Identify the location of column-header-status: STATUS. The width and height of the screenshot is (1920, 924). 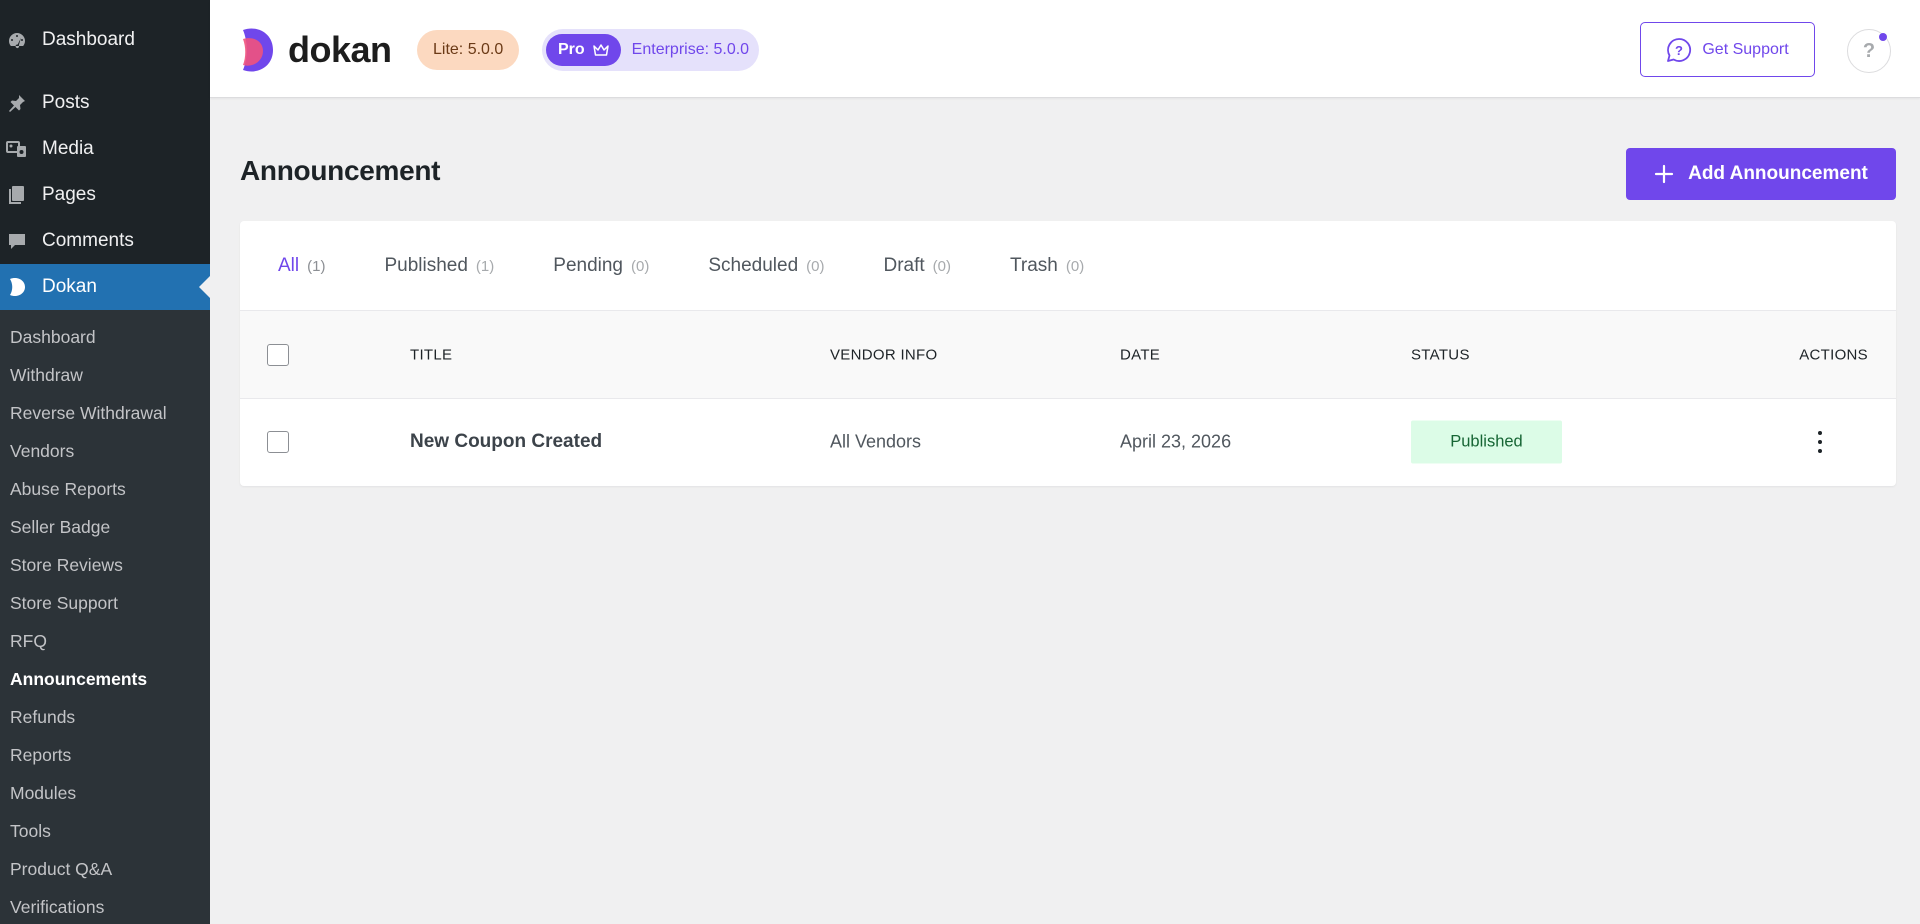
(1440, 354).